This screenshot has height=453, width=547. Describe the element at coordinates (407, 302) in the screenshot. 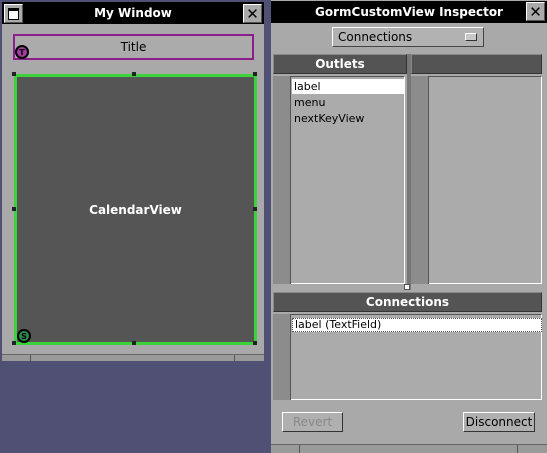

I see `connections-header: Connections` at that location.